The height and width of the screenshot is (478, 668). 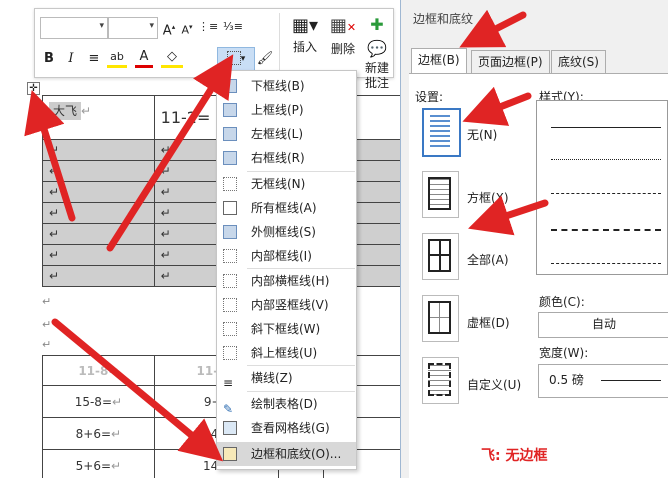 What do you see at coordinates (286, 208) in the screenshot?
I see `menu-item-all-borders: 所有框线(A)` at bounding box center [286, 208].